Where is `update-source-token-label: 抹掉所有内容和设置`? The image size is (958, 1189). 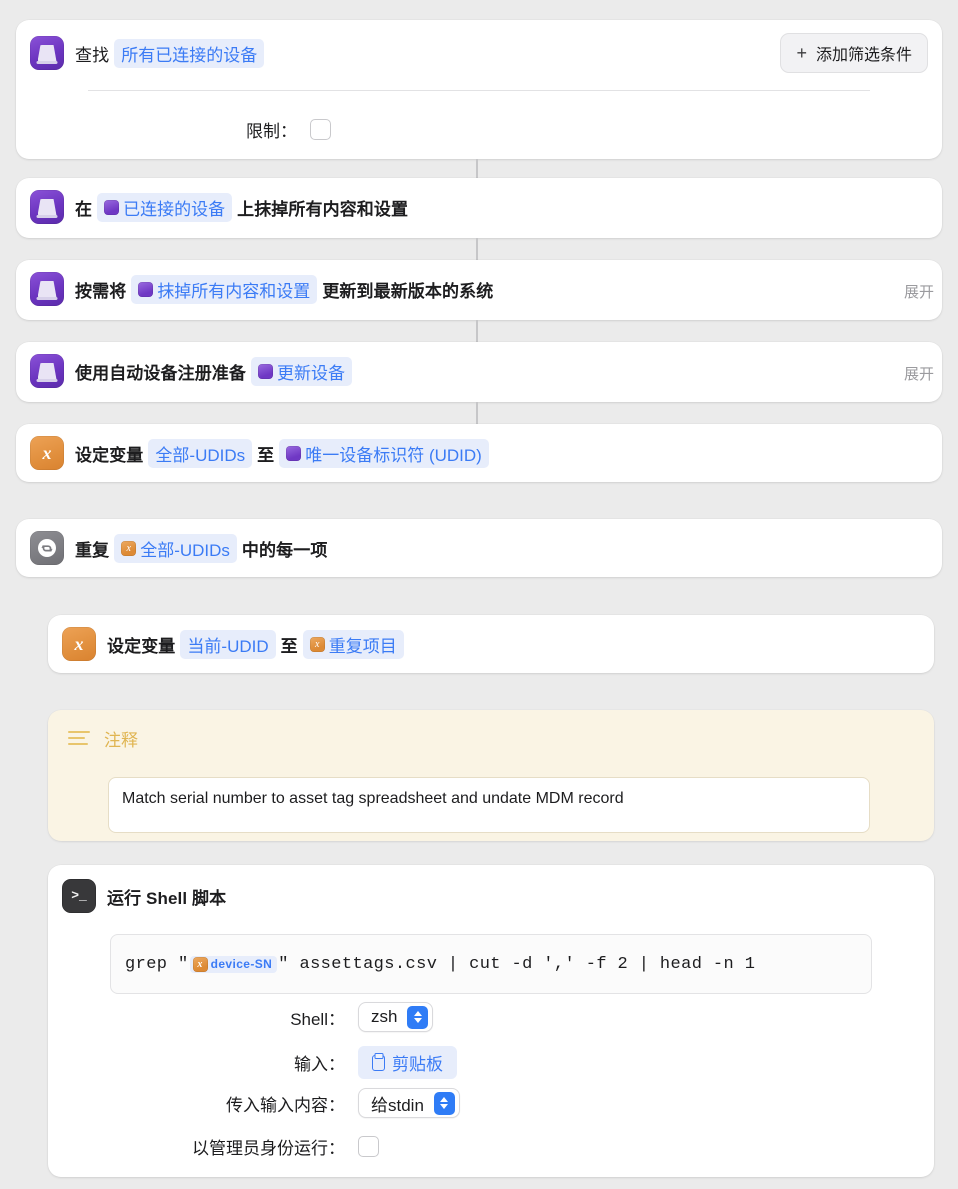
update-source-token-label: 抹掉所有内容和设置 is located at coordinates (234, 291).